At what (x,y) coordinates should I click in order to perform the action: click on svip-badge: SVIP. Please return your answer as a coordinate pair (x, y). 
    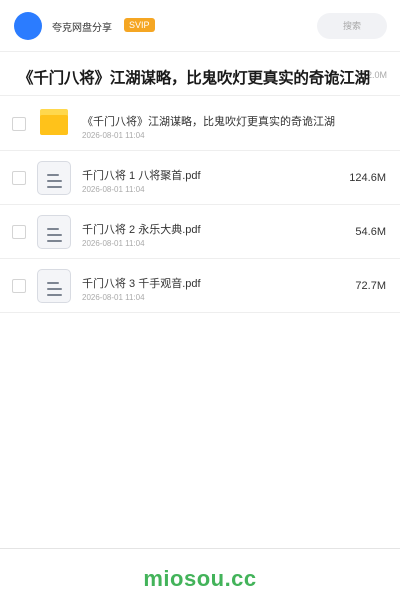
    Looking at the image, I should click on (139, 25).